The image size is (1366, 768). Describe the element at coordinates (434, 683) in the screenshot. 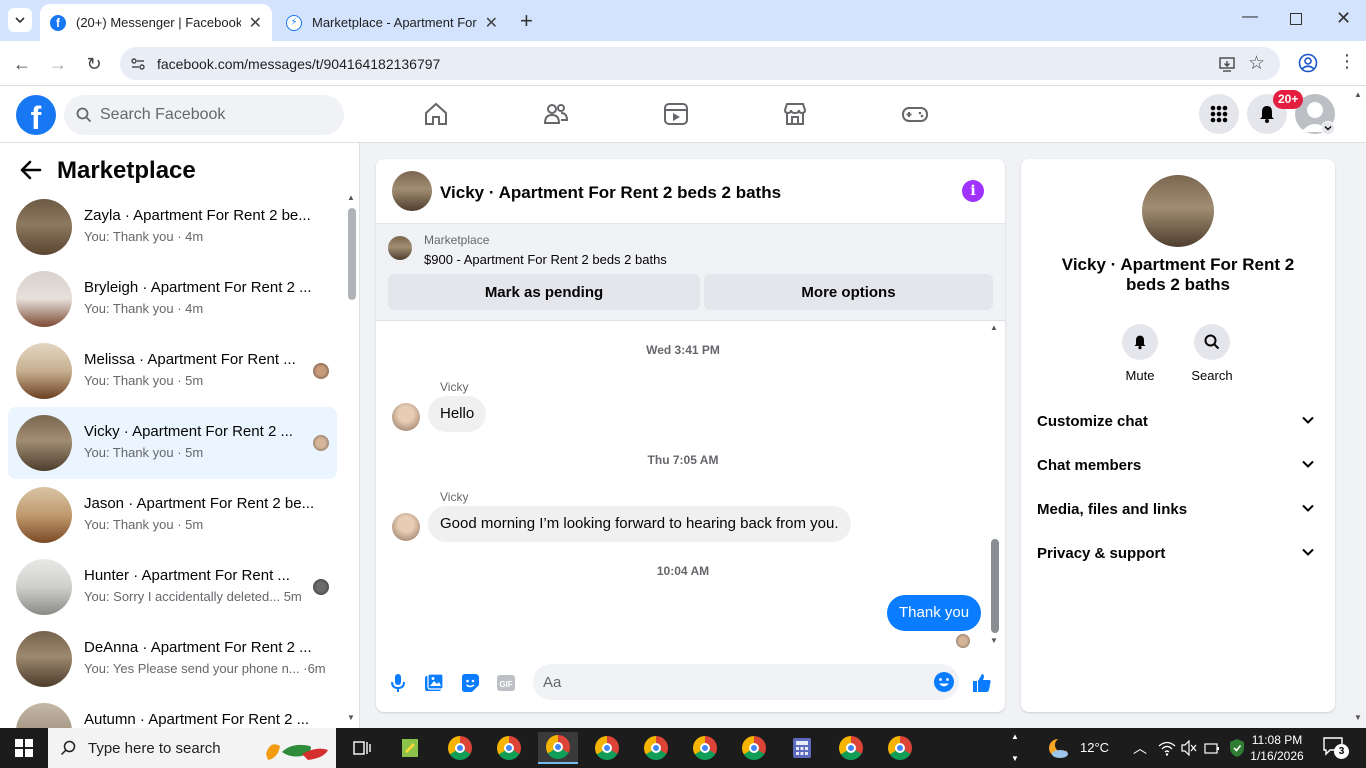

I see `photo-icon` at that location.